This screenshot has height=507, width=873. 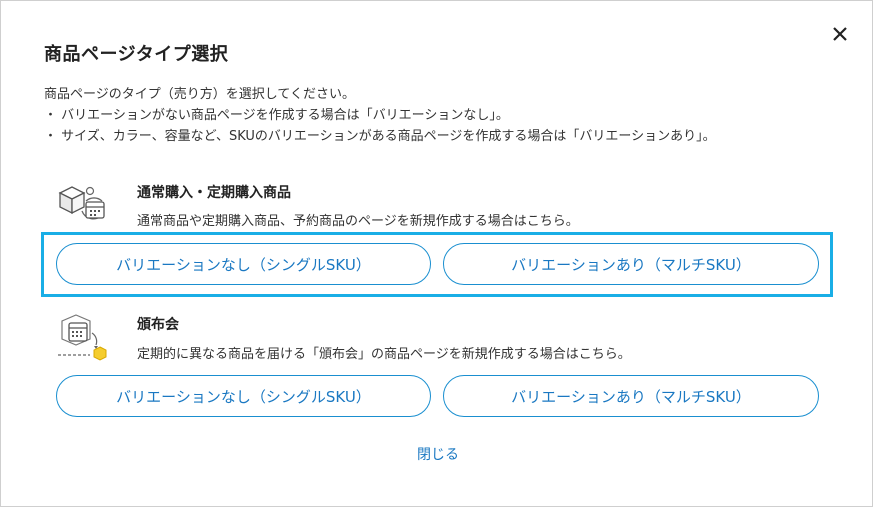 What do you see at coordinates (199, 94) in the screenshot?
I see `intro-text: 商品ページのタイプ（売り方）を選択してください。` at bounding box center [199, 94].